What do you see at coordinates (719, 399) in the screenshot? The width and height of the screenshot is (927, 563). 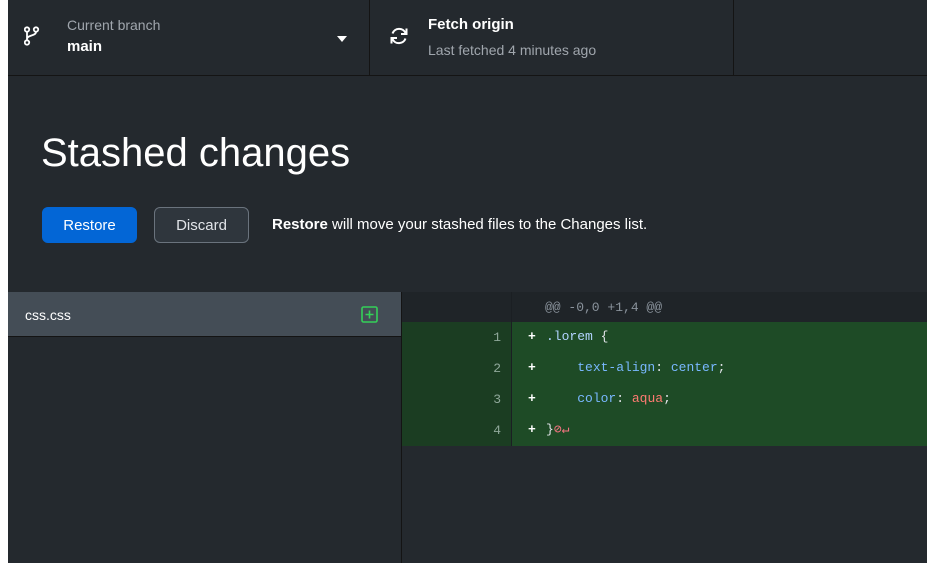 I see `diff-code-cell: + color: aqua;` at bounding box center [719, 399].